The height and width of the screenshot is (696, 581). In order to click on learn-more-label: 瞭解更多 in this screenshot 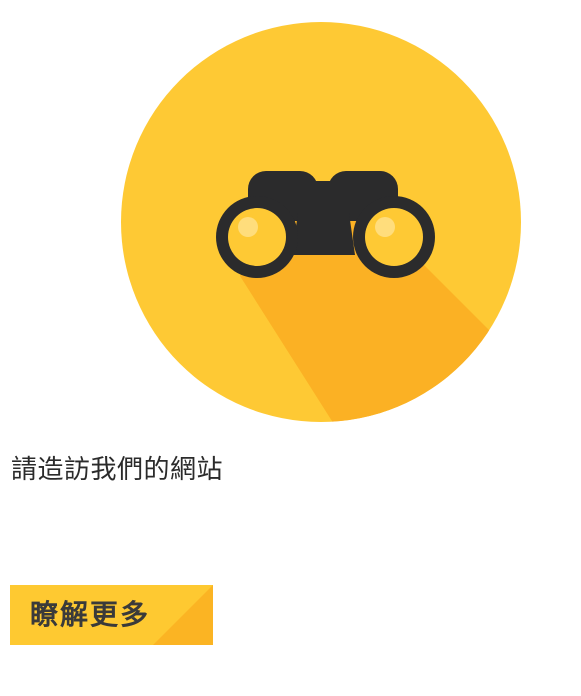, I will do `click(90, 614)`.